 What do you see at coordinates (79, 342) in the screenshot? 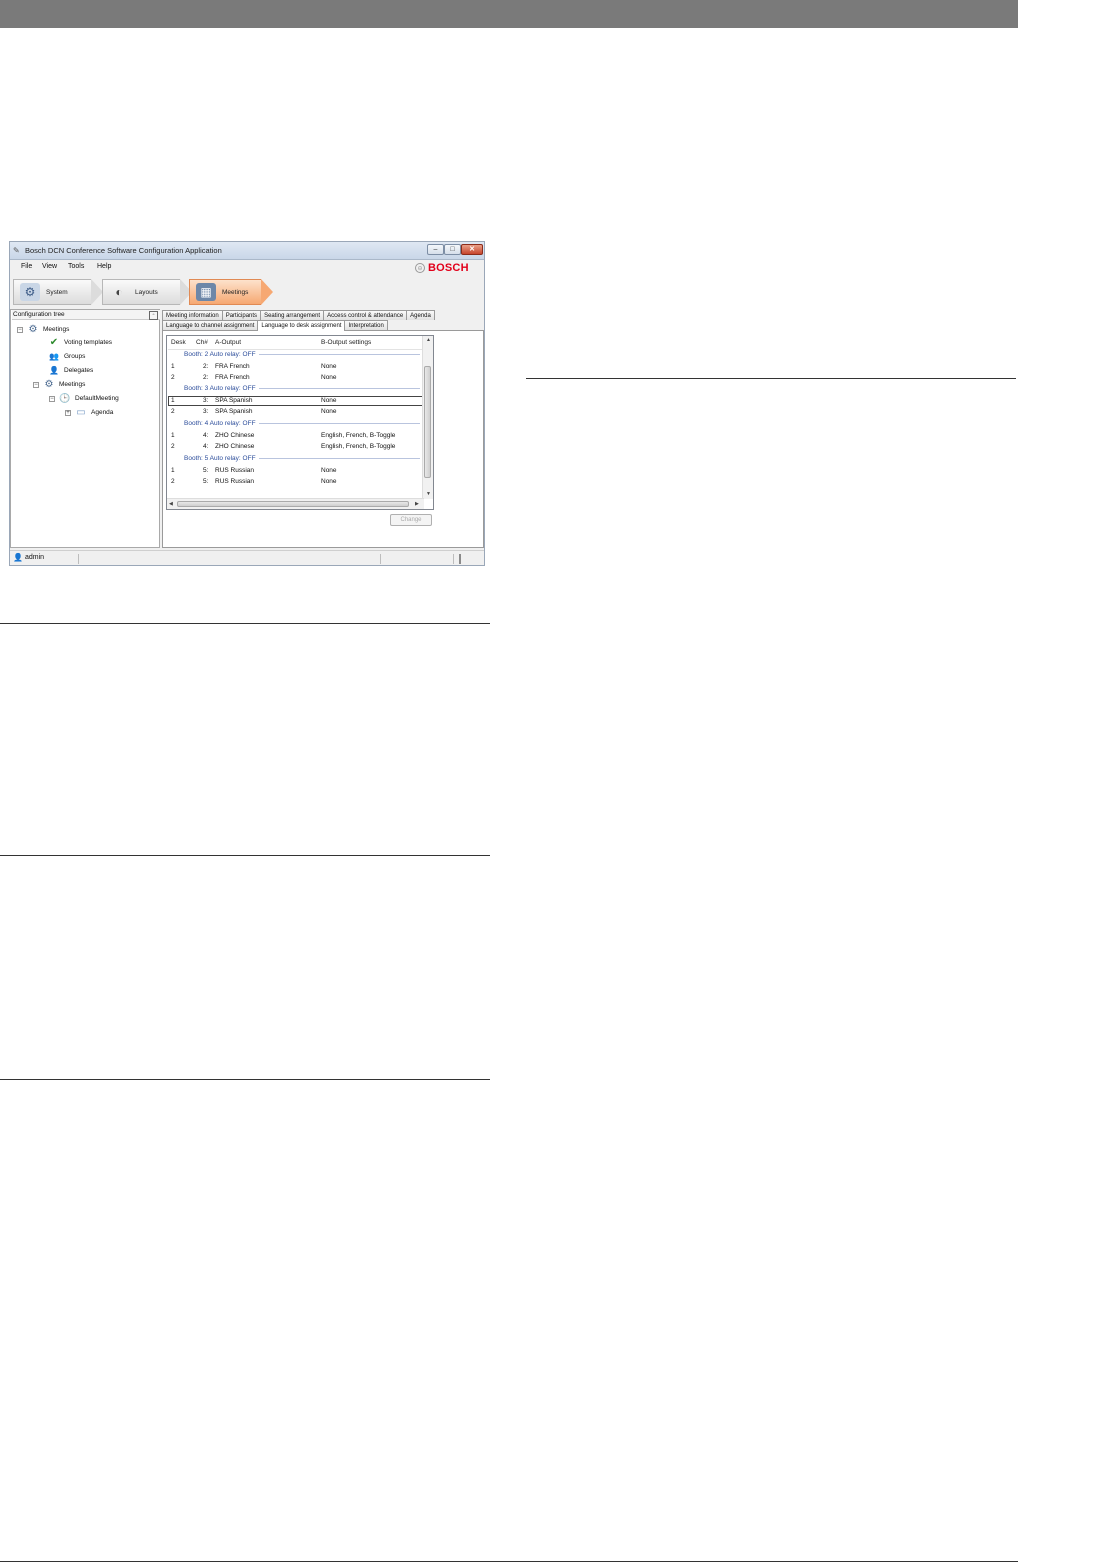
I see `tree-item-voting-templates: ✔ Voting templates` at bounding box center [79, 342].